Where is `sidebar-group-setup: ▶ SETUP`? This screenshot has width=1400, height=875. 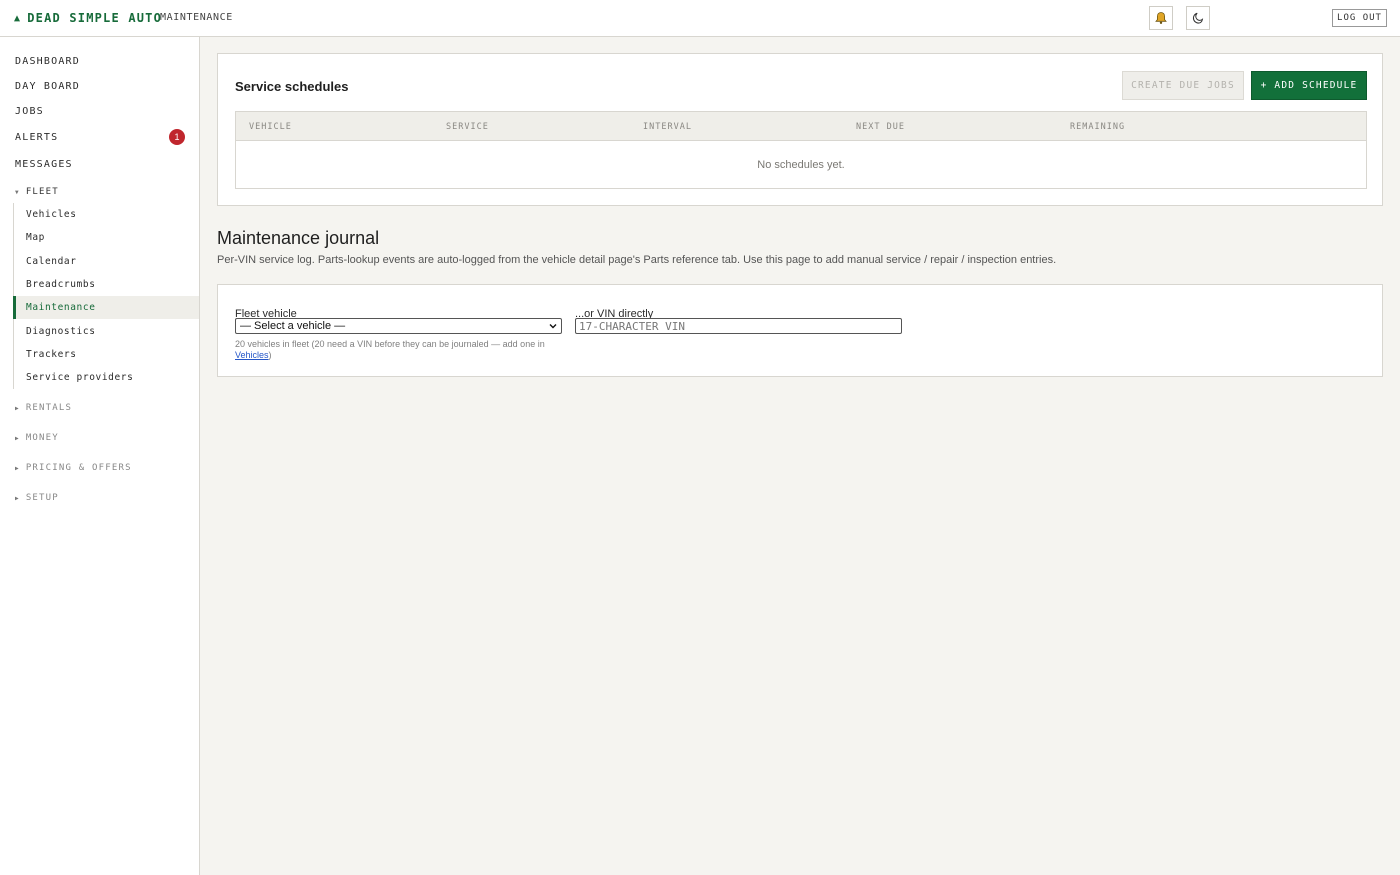
sidebar-group-setup: ▶ SETUP is located at coordinates (37, 498).